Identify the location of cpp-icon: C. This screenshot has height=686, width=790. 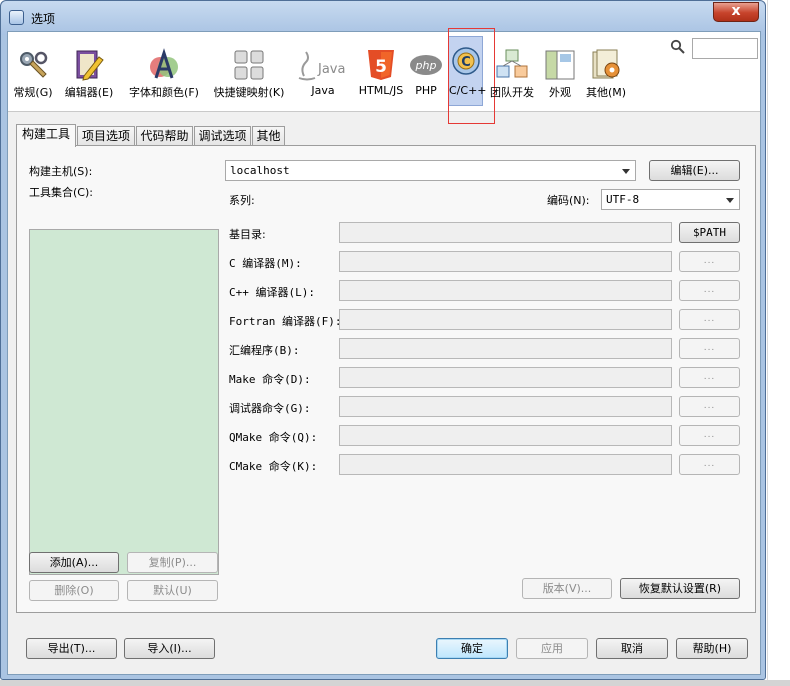
(465, 61).